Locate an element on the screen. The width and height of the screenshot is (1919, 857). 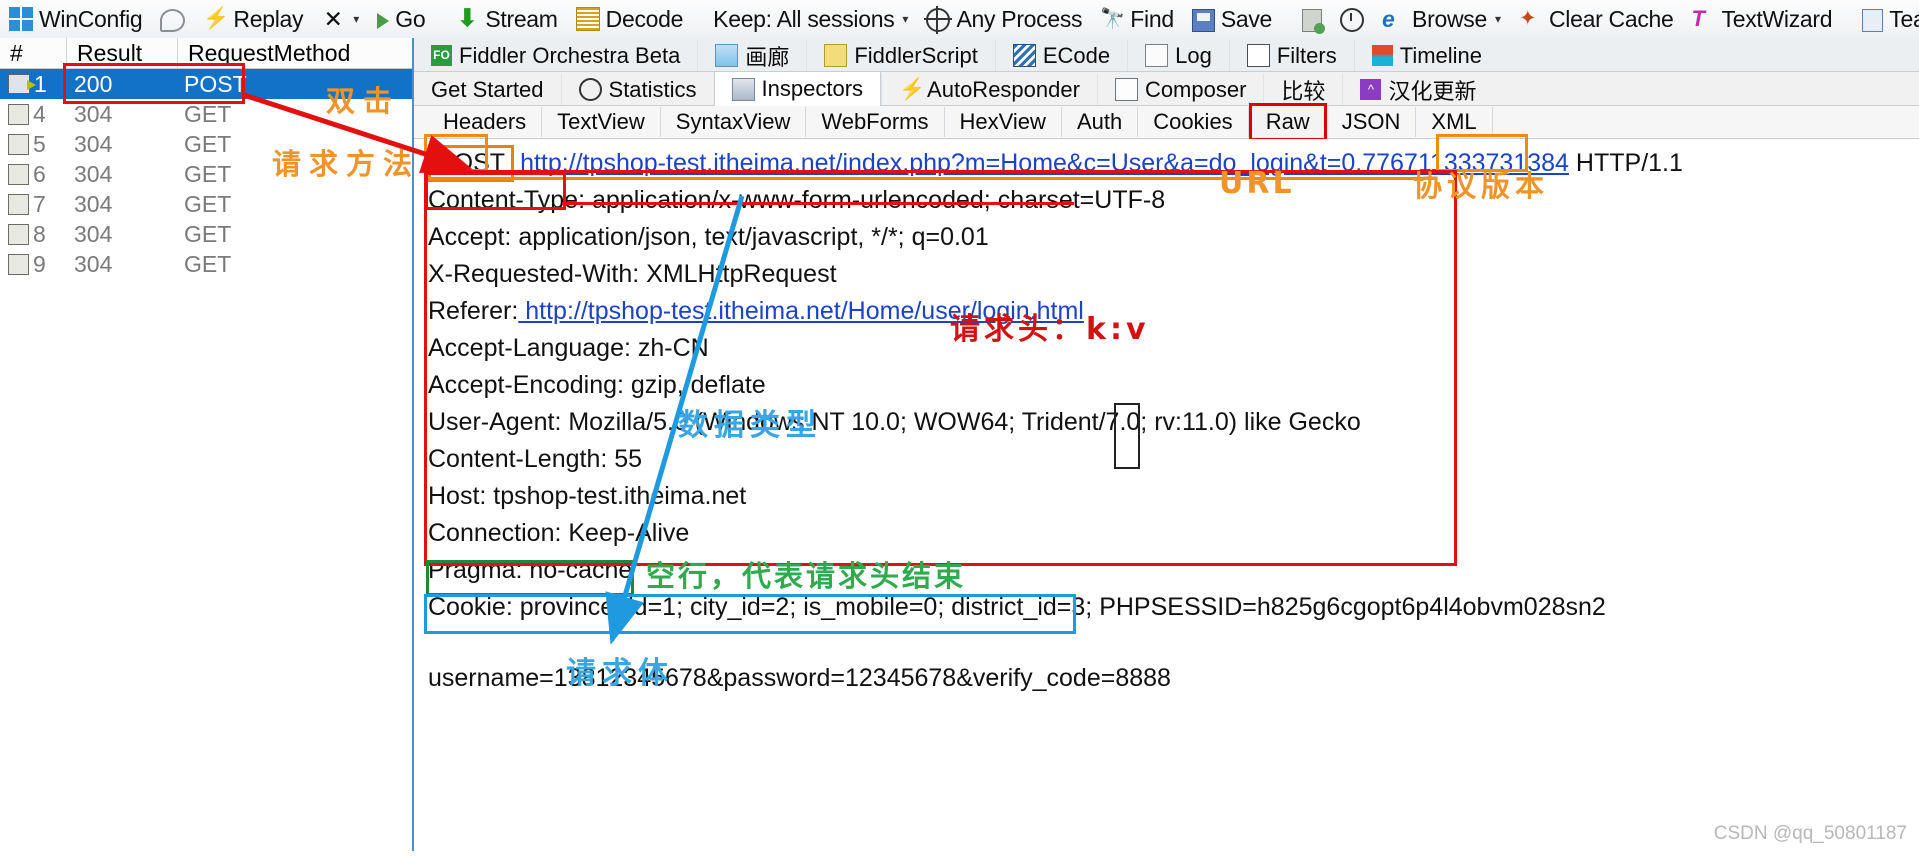
tab-compare: 比较 is located at coordinates (1302, 89).